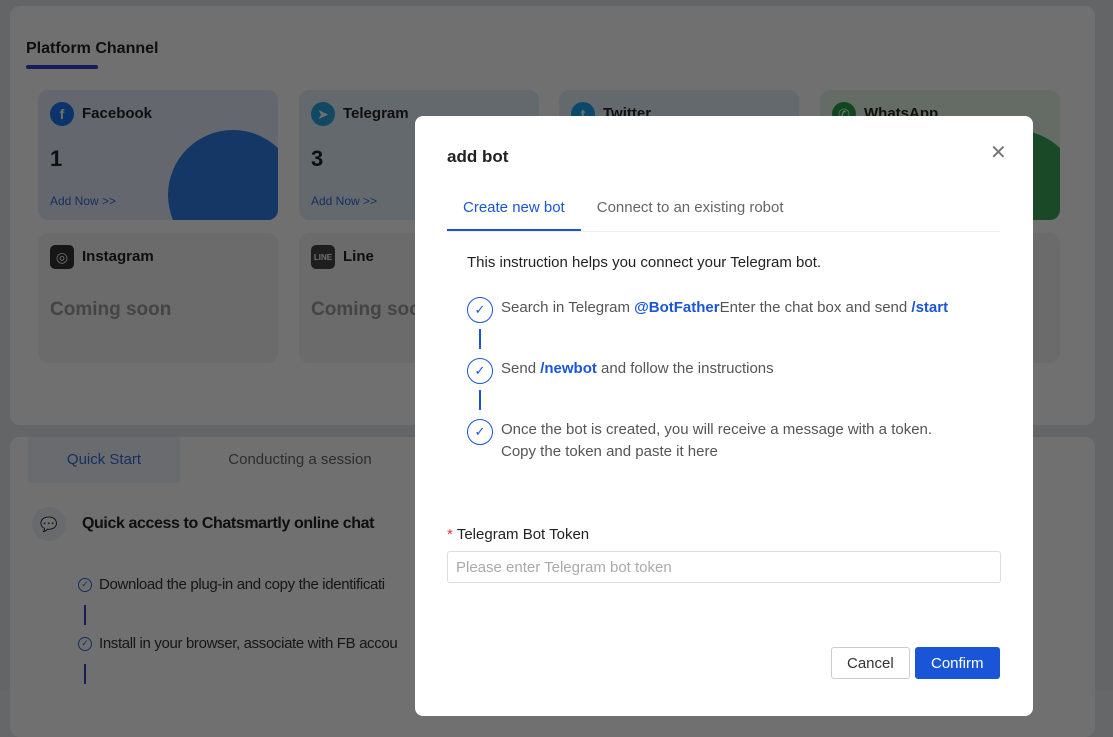 The height and width of the screenshot is (737, 1113). What do you see at coordinates (998, 152) in the screenshot?
I see `close-icon: ✕` at bounding box center [998, 152].